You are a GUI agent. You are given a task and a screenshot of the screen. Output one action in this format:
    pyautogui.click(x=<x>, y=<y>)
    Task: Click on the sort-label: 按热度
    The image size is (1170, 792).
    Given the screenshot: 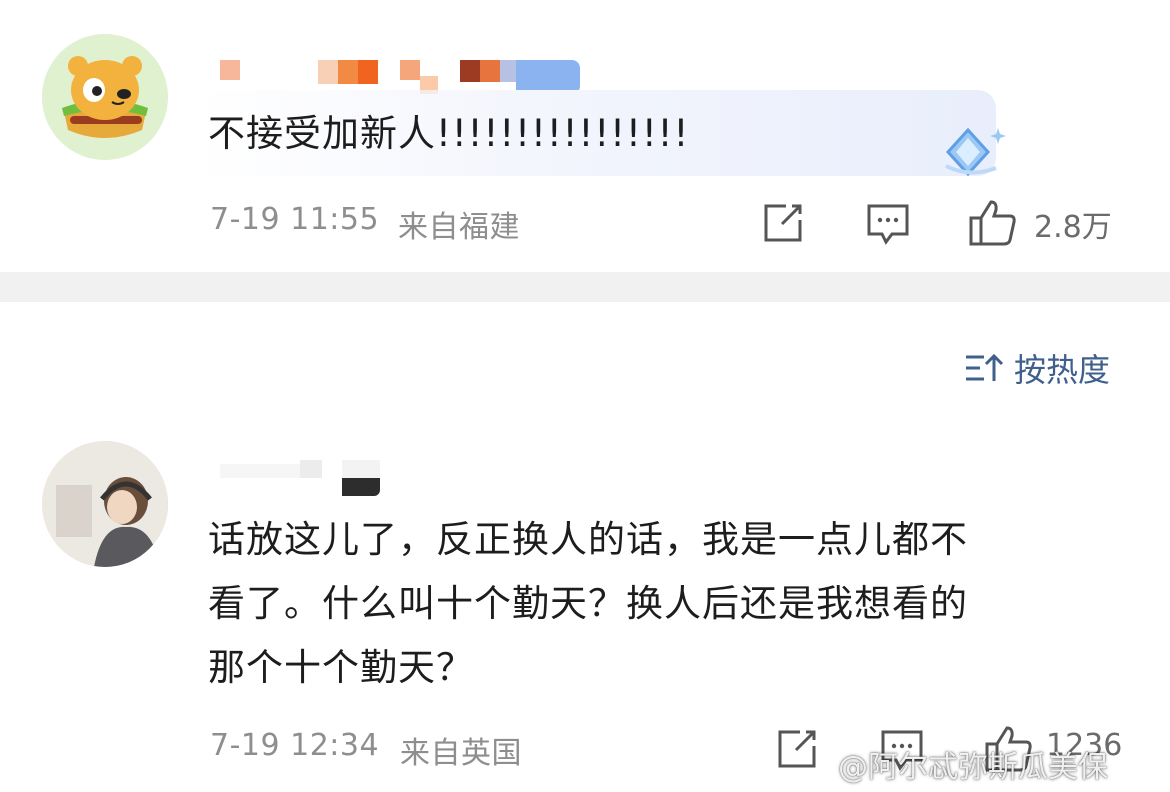 What is the action you would take?
    pyautogui.click(x=1062, y=370)
    